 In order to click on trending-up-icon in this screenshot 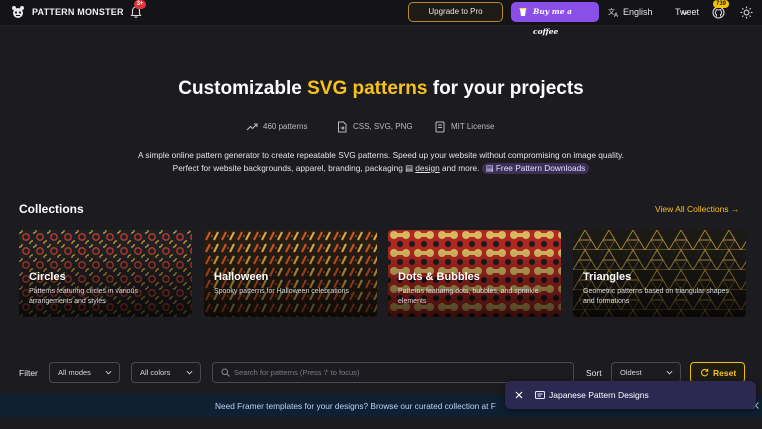, I will do `click(252, 127)`.